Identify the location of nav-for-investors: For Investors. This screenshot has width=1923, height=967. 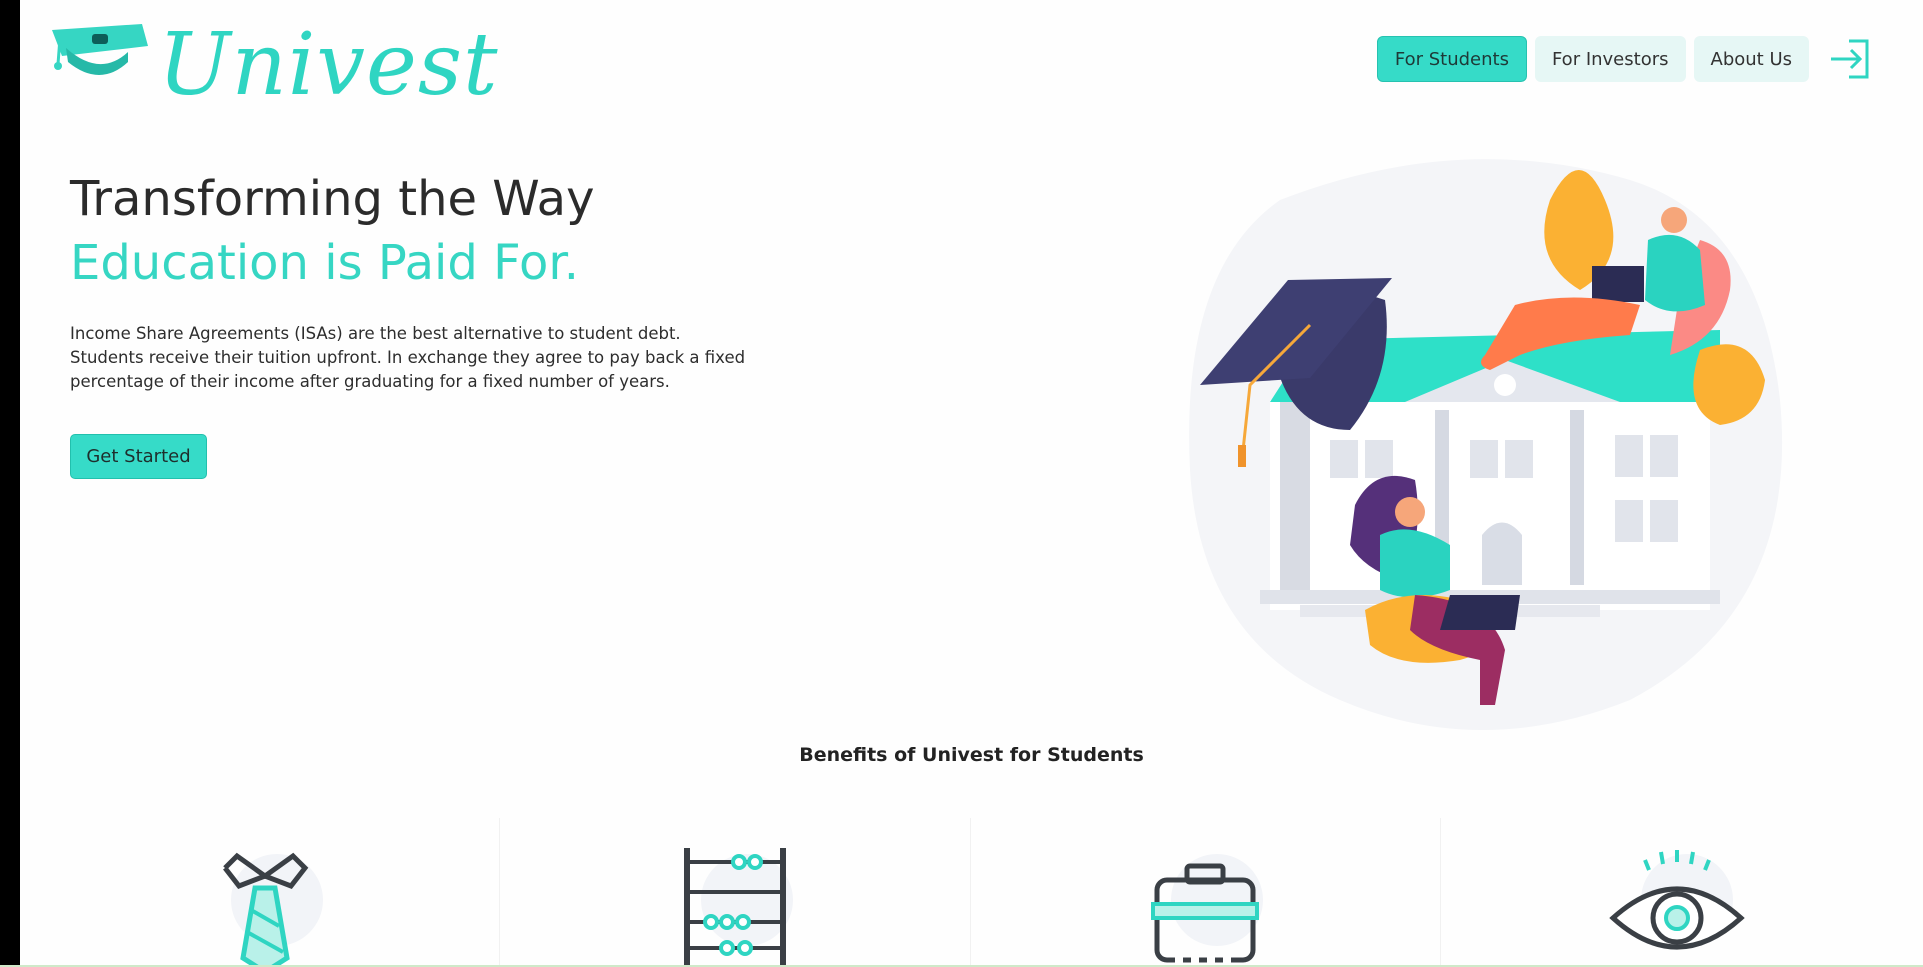
(1610, 59).